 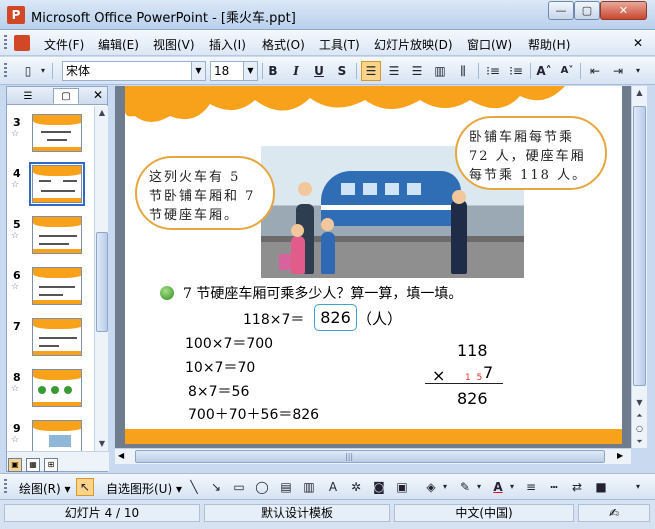 What do you see at coordinates (239, 487) in the screenshot?
I see `rectangle-icon: ▭` at bounding box center [239, 487].